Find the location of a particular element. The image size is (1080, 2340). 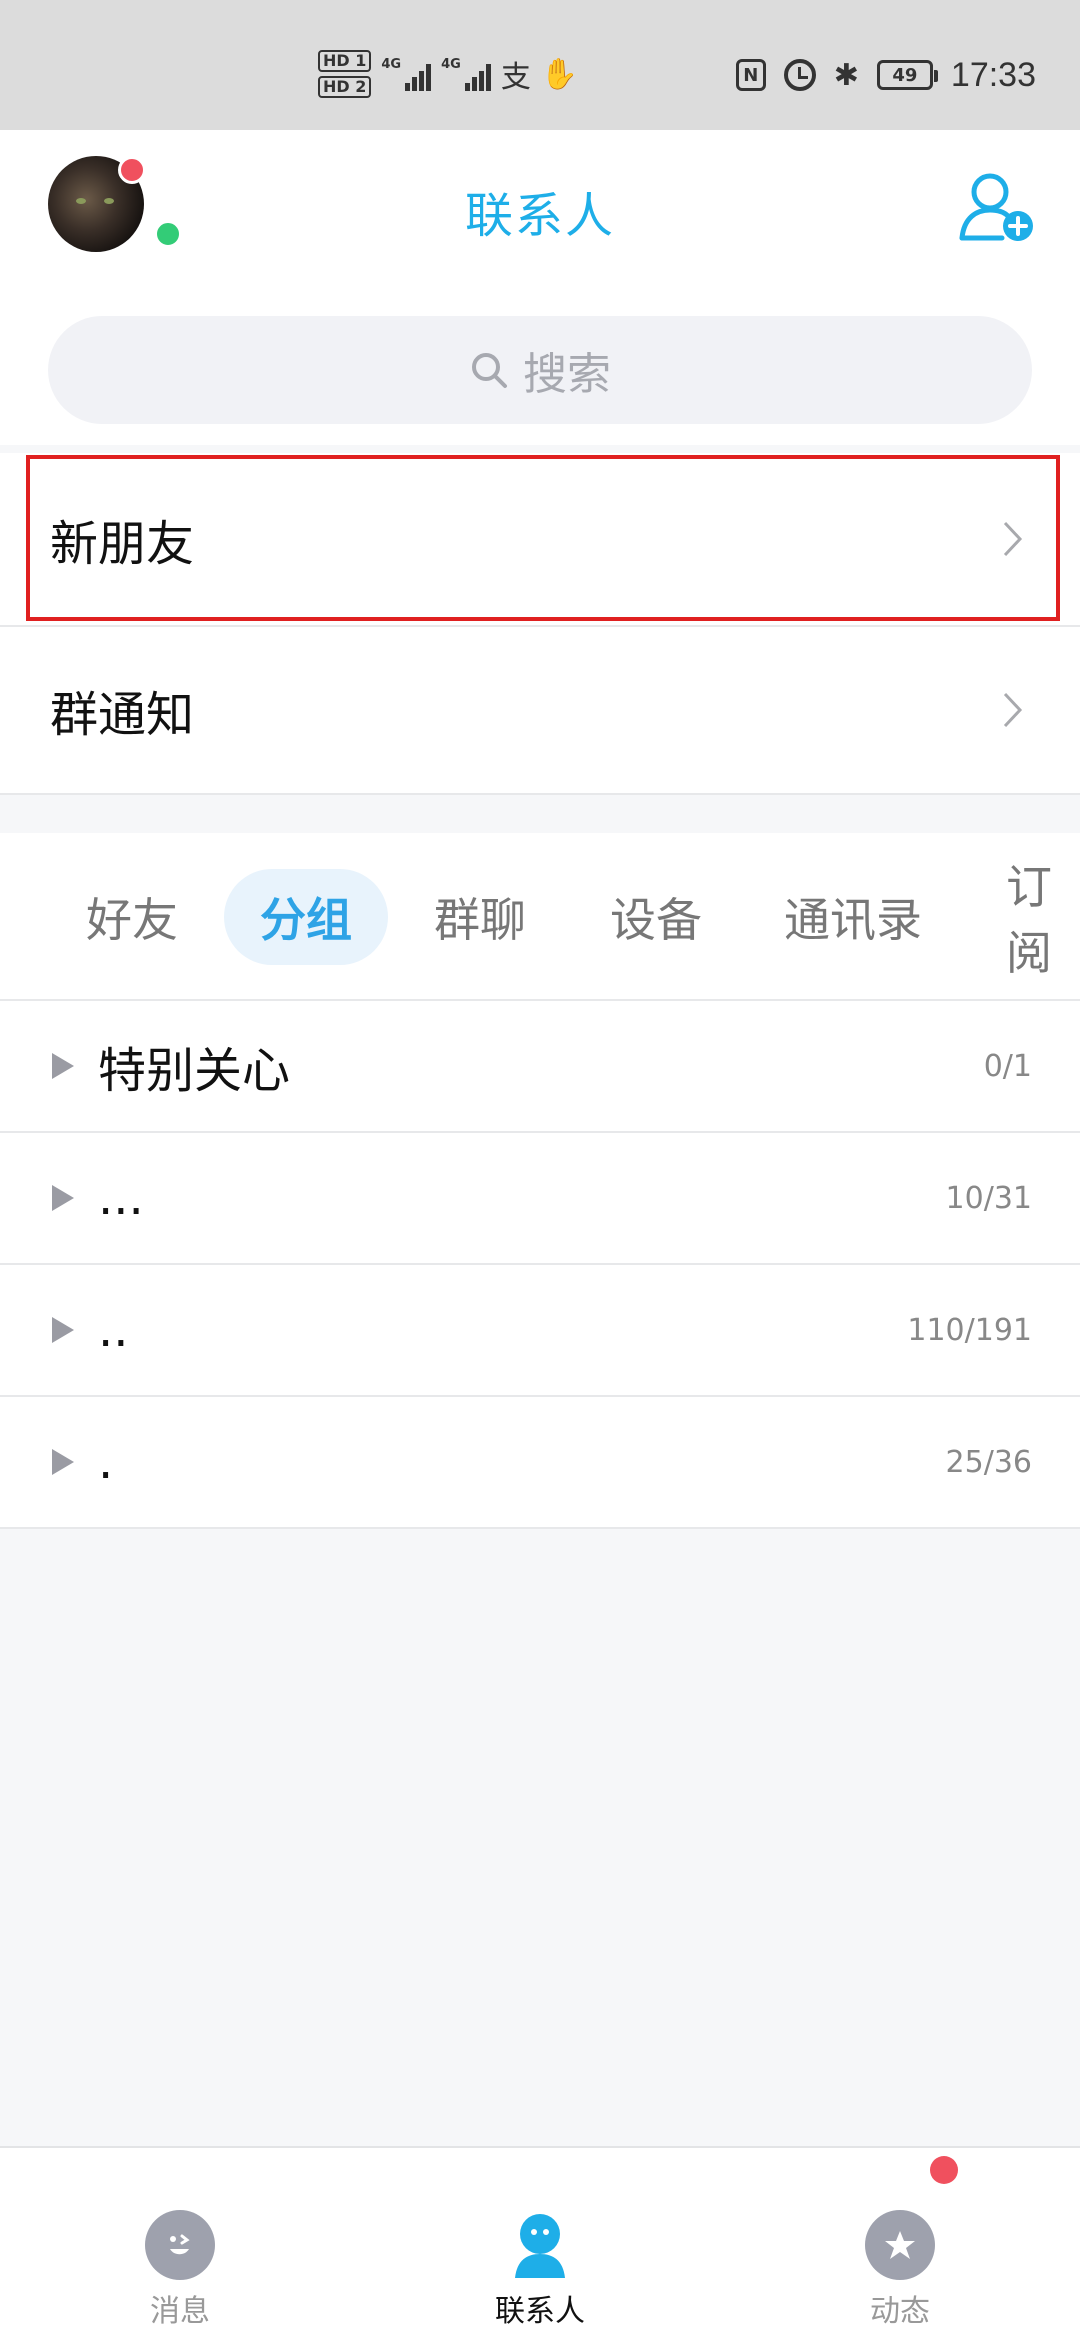

header: 联系人 搜索 is located at coordinates (540, 287).